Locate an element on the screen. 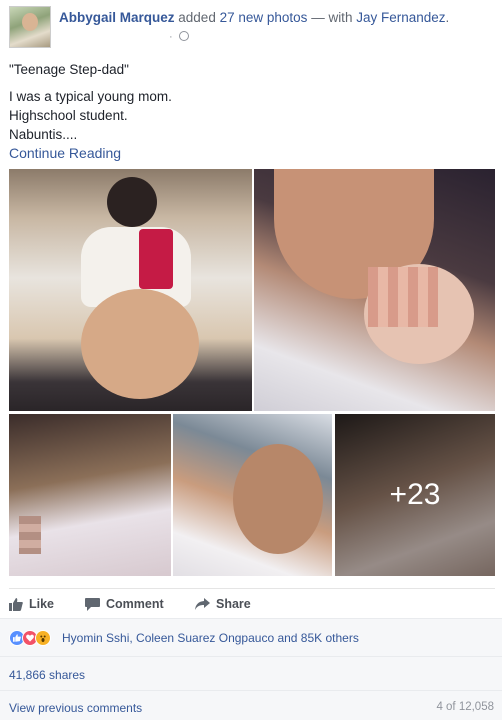 This screenshot has width=502, height=720. headline-period: . is located at coordinates (447, 17).